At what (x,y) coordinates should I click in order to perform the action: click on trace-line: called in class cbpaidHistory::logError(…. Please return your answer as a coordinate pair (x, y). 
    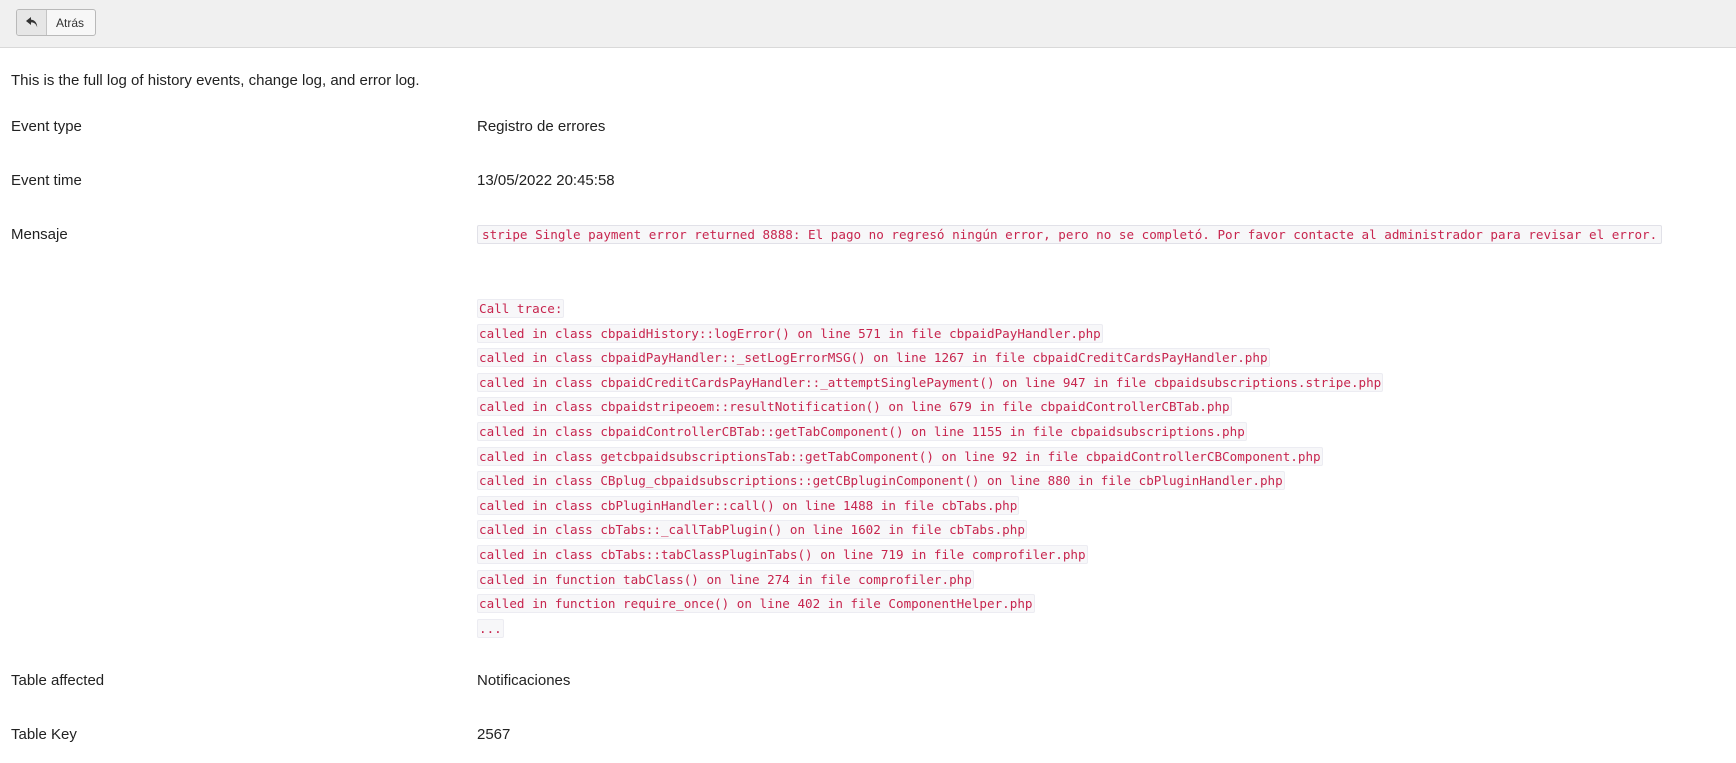
    Looking at the image, I should click on (930, 336).